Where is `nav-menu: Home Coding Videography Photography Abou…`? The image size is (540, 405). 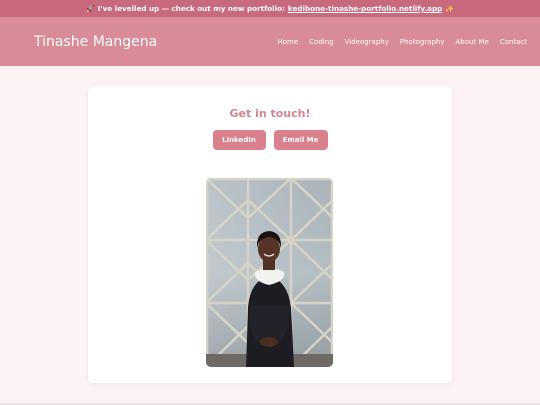 nav-menu: Home Coding Videography Photography Abou… is located at coordinates (403, 42).